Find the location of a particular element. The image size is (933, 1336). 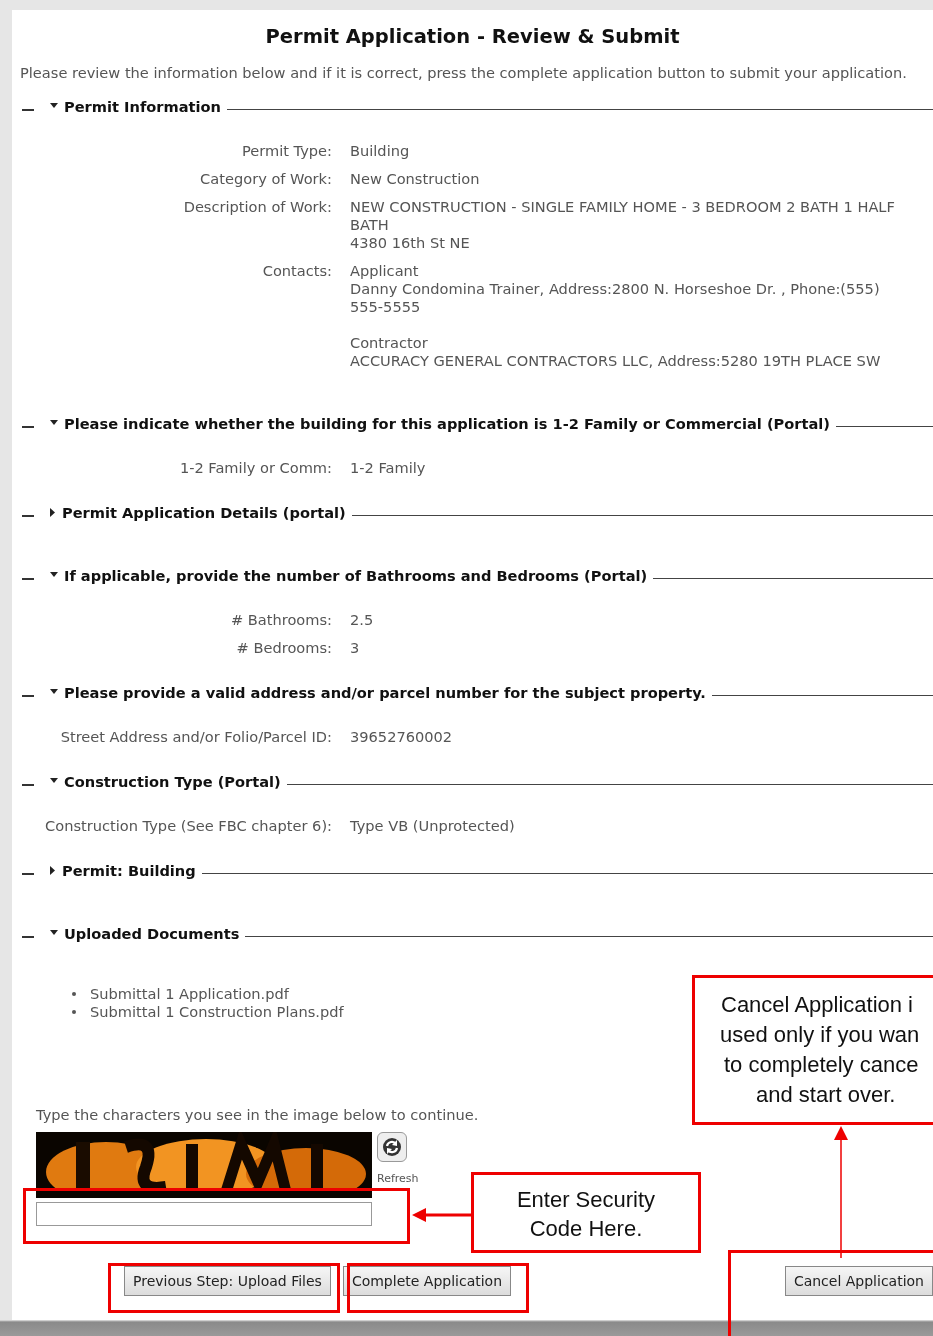

field-value: 3 is located at coordinates (355, 648).